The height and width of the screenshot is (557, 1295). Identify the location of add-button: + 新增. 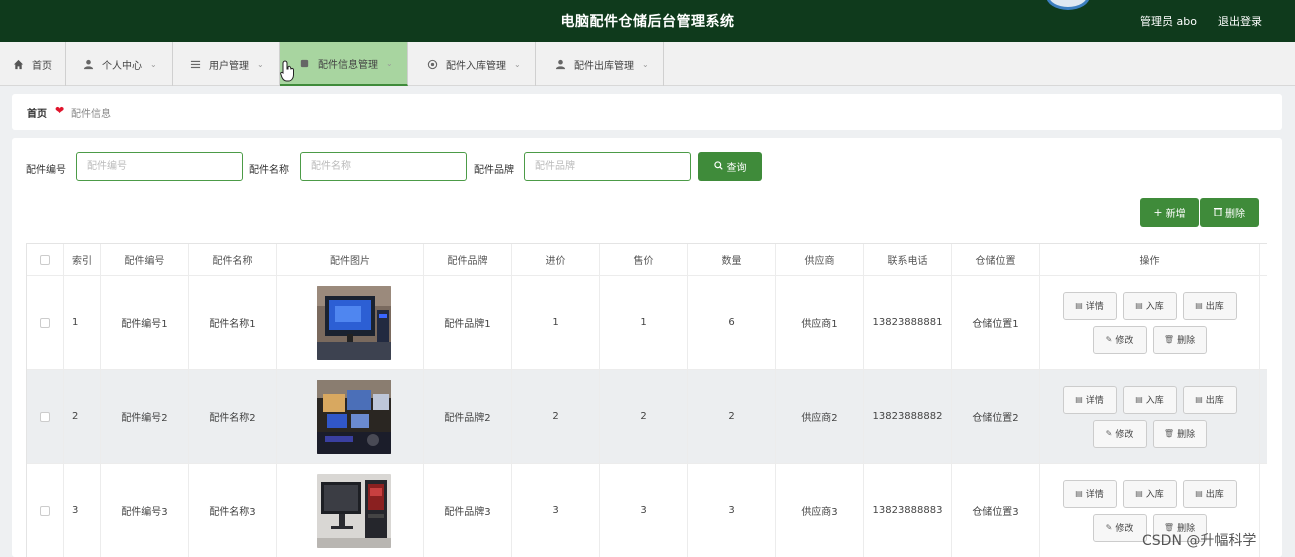
(1169, 212).